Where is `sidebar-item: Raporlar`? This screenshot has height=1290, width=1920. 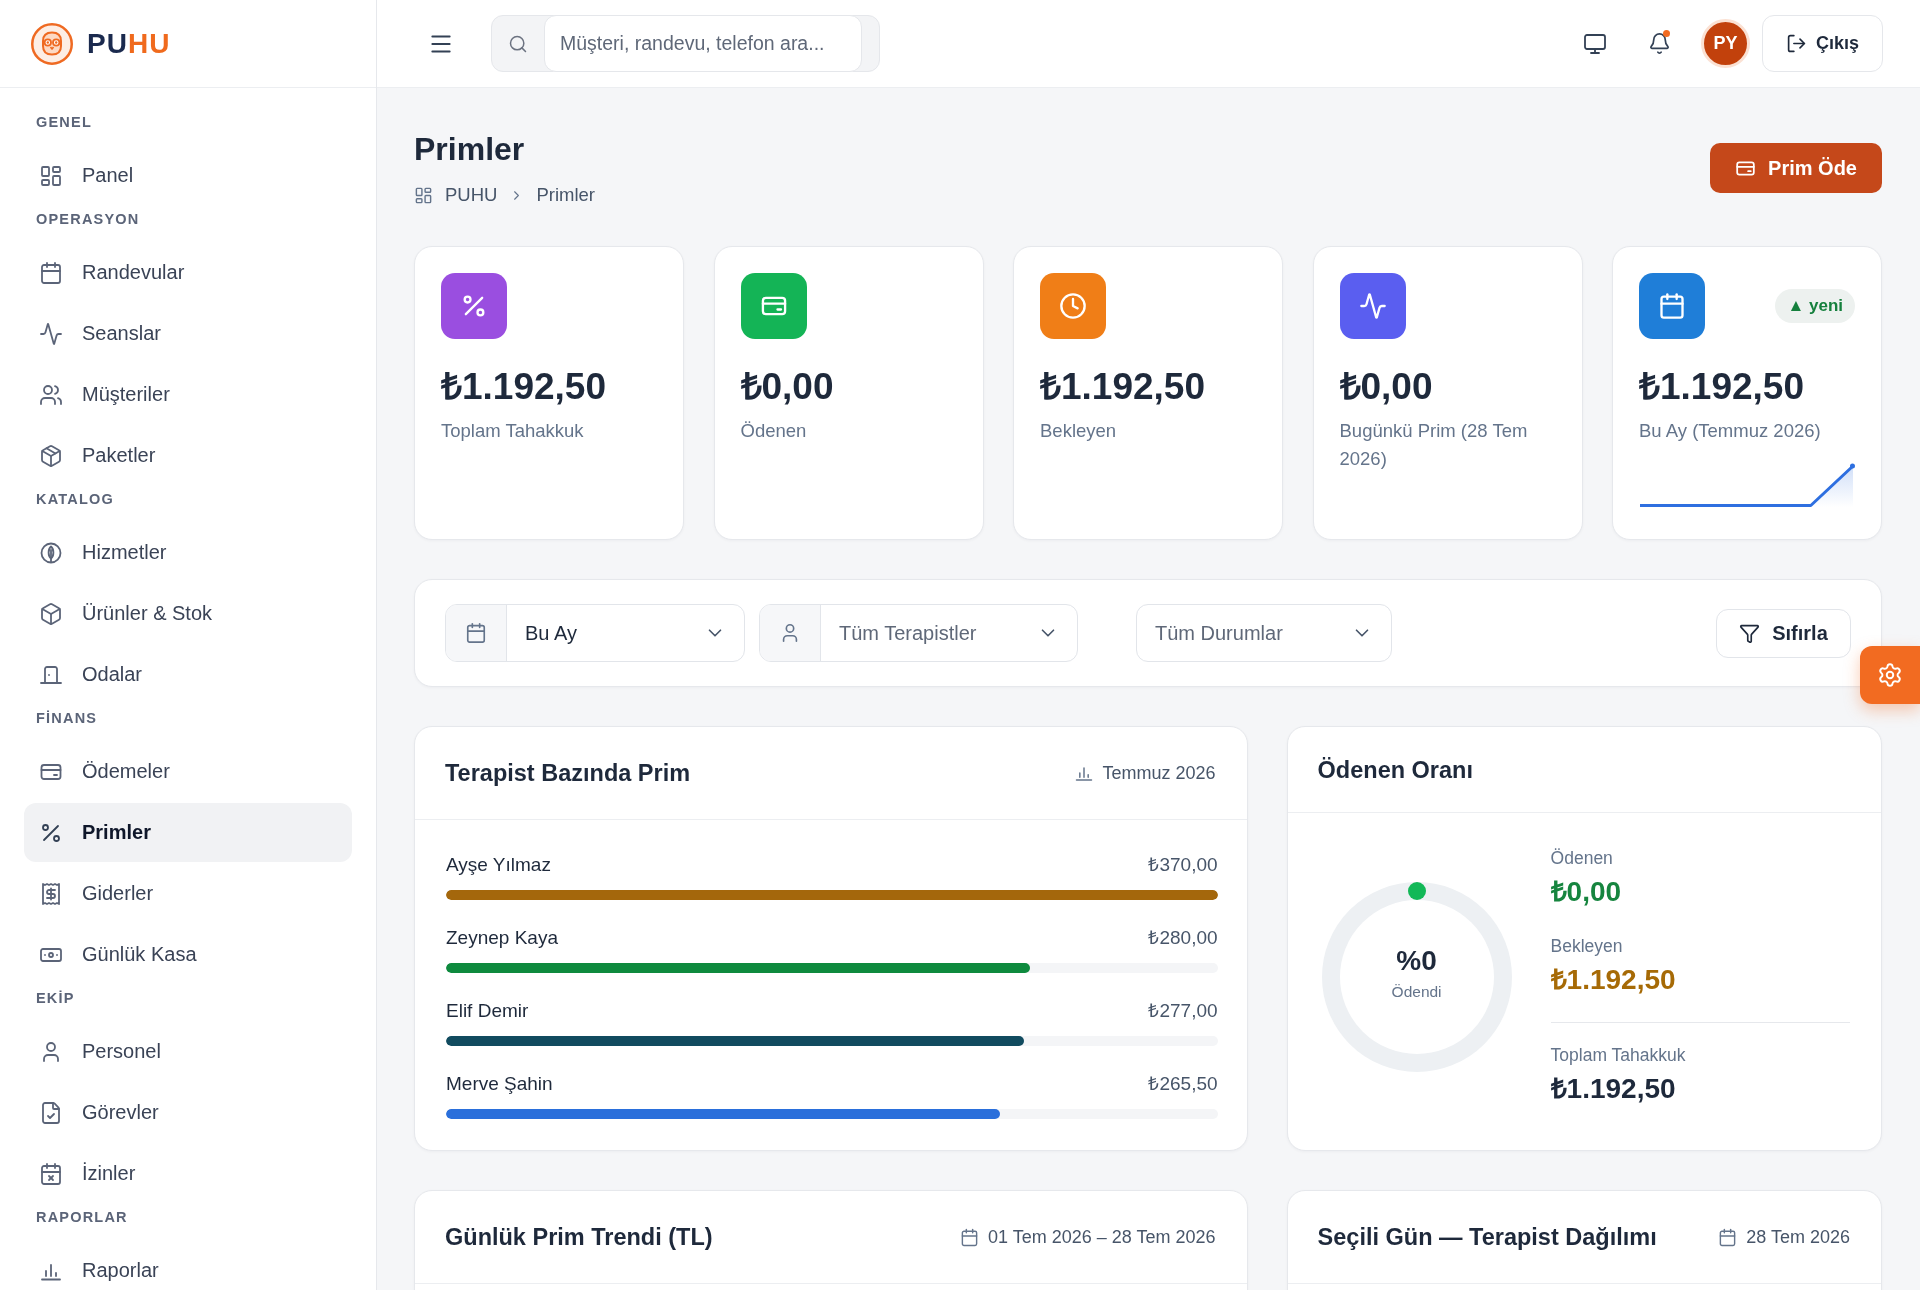
sidebar-item: Raporlar is located at coordinates (188, 1265).